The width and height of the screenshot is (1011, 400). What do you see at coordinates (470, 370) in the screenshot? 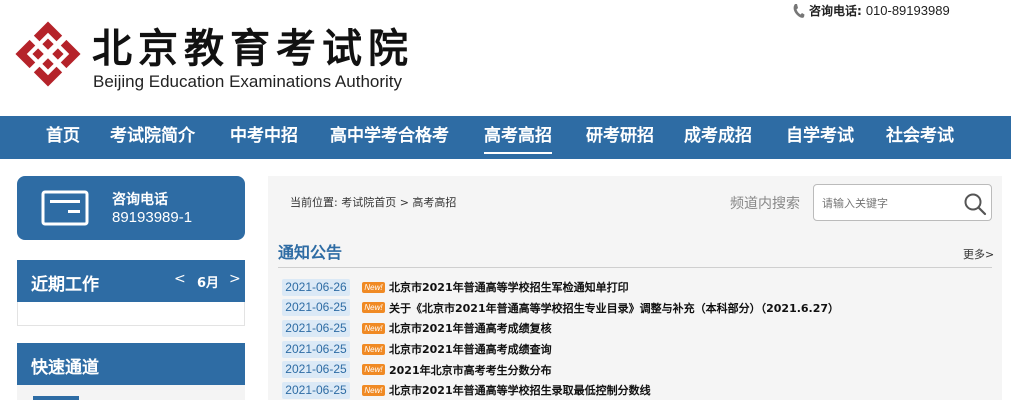
I see `news-title: 2021年北京市高考考生分数分布` at bounding box center [470, 370].